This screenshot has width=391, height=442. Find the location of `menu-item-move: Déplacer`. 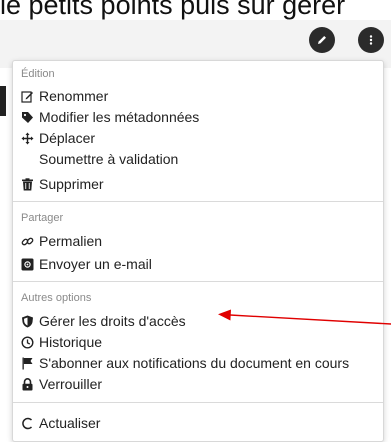

menu-item-move: Déplacer is located at coordinates (58, 138).